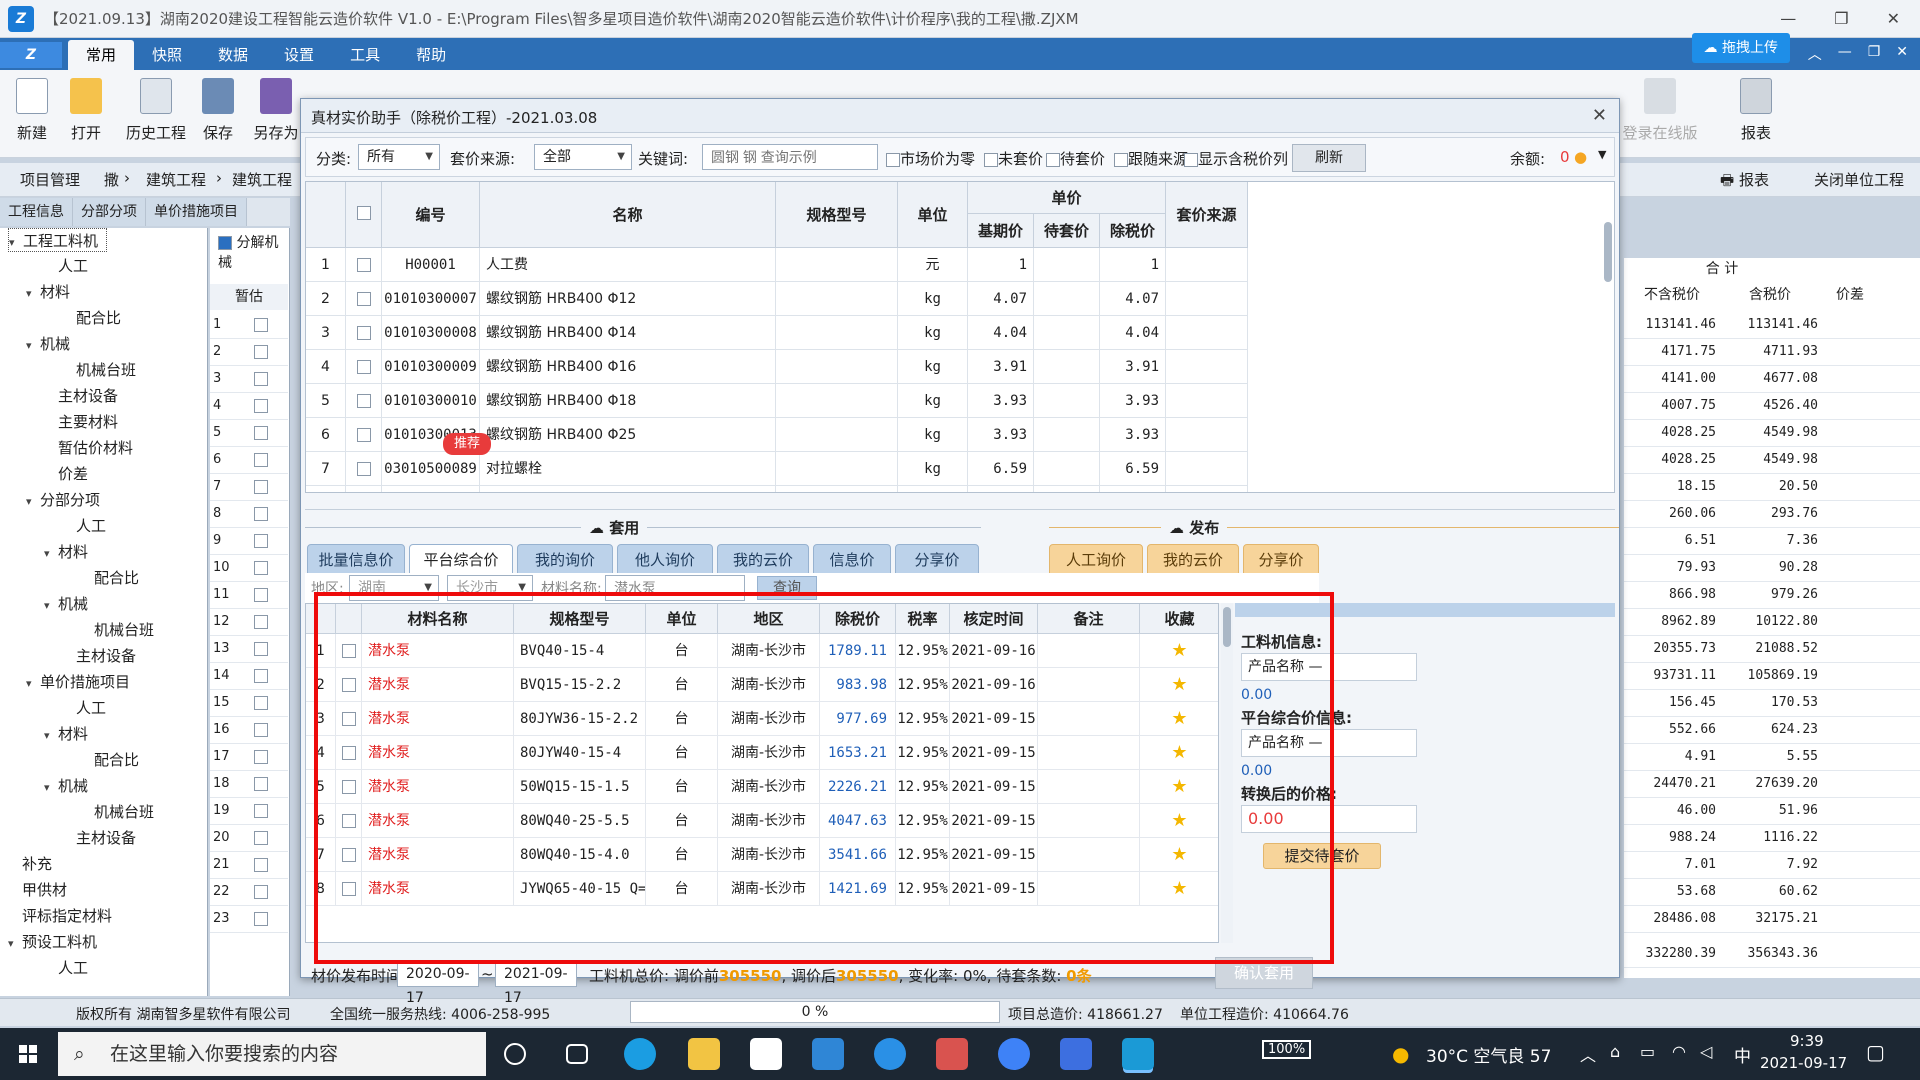  Describe the element at coordinates (249, 514) in the screenshot. I see `table-row: 8` at that location.